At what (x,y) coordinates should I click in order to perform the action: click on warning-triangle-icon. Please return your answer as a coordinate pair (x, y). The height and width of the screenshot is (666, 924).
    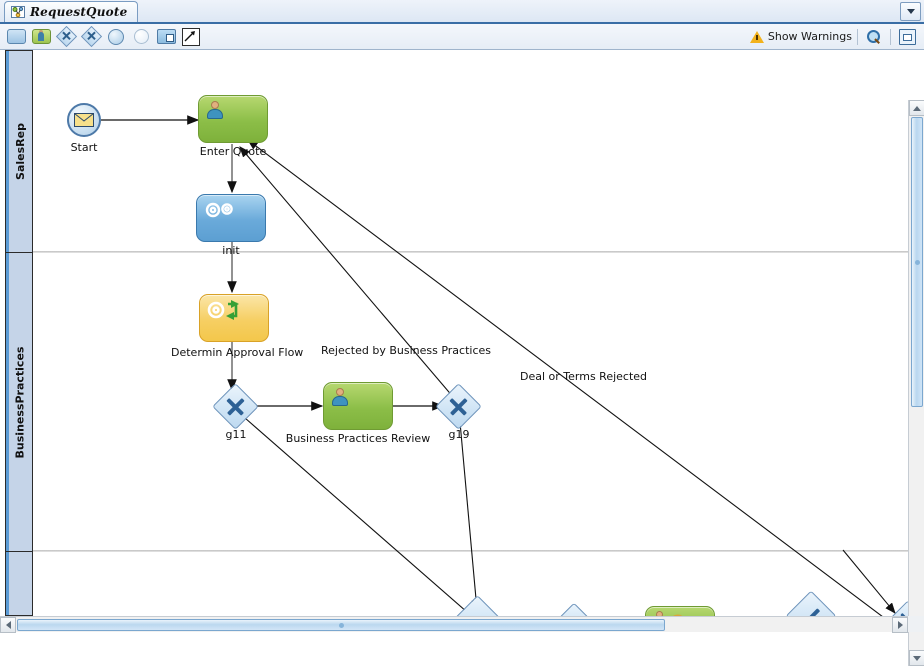
    Looking at the image, I should click on (756, 36).